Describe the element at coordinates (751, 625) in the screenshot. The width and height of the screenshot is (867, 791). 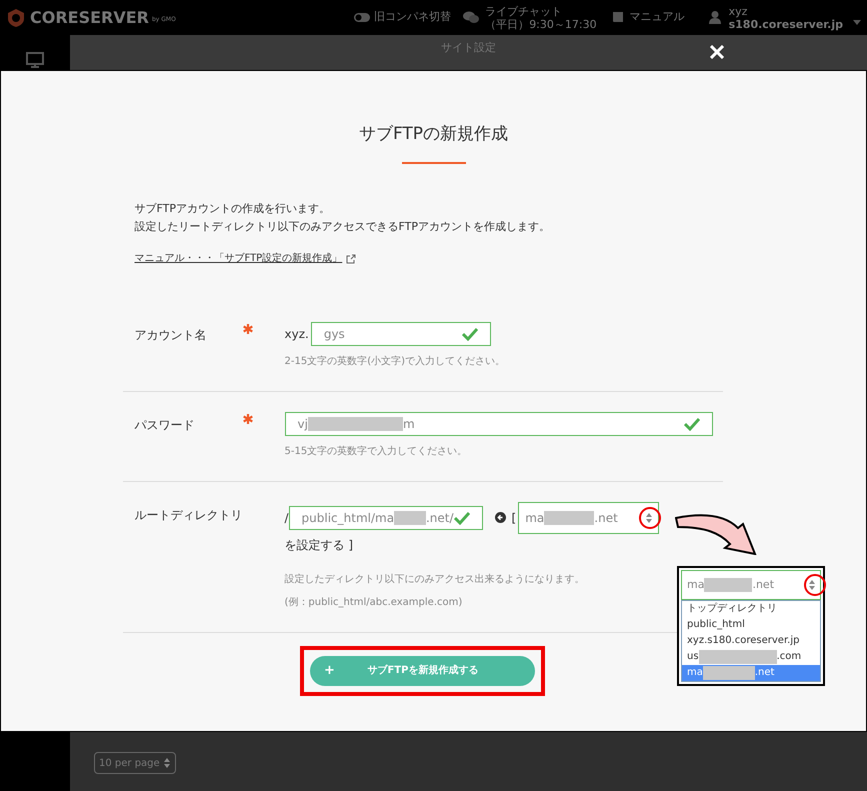
I see `option-item: public_html` at that location.